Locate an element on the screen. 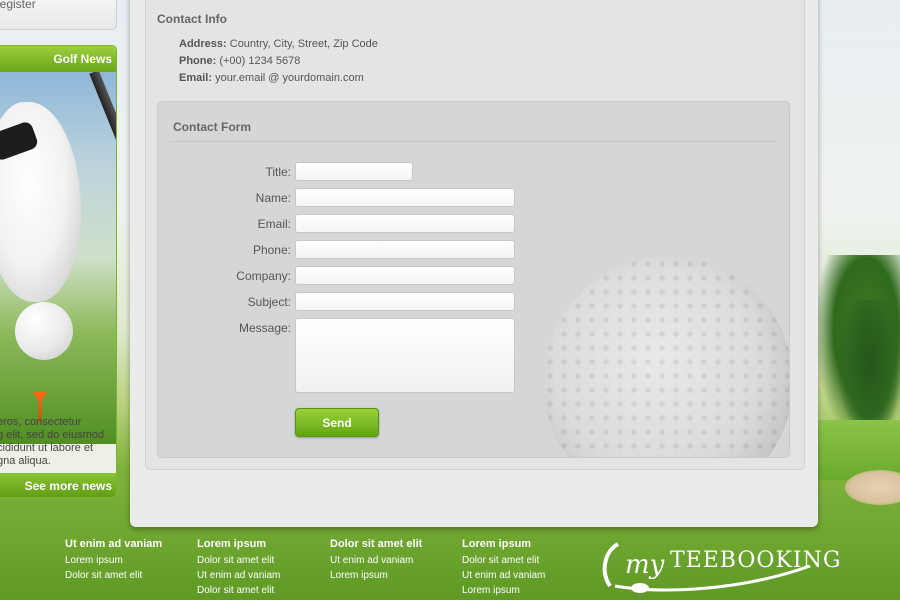 The width and height of the screenshot is (900, 600). name-label: Name: is located at coordinates (273, 198).